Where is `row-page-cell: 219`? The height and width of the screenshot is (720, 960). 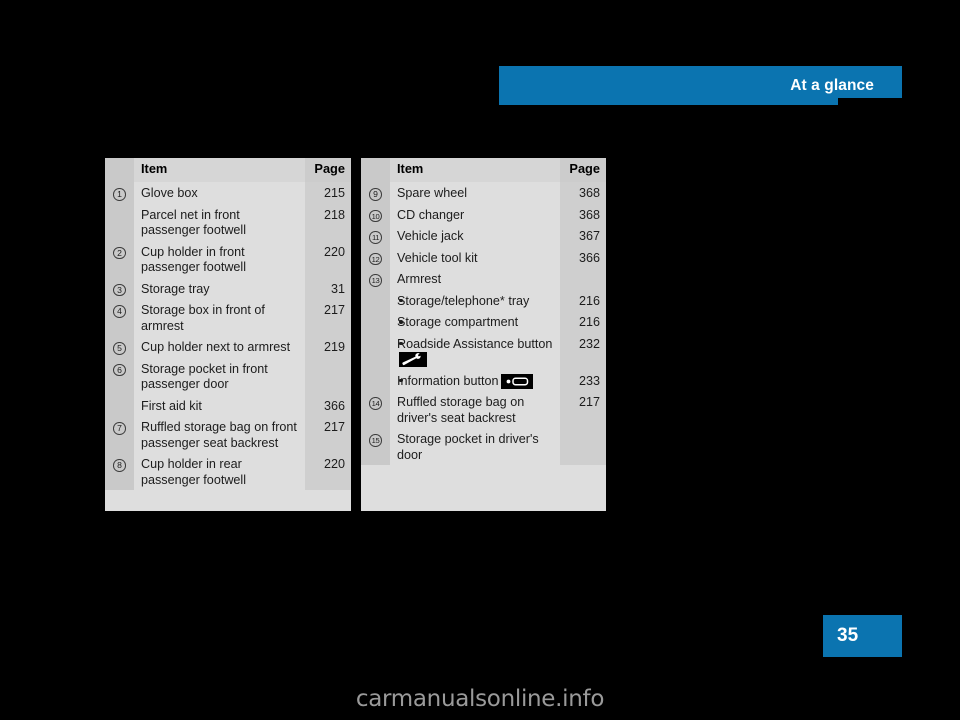
row-page-cell: 219 is located at coordinates (328, 347).